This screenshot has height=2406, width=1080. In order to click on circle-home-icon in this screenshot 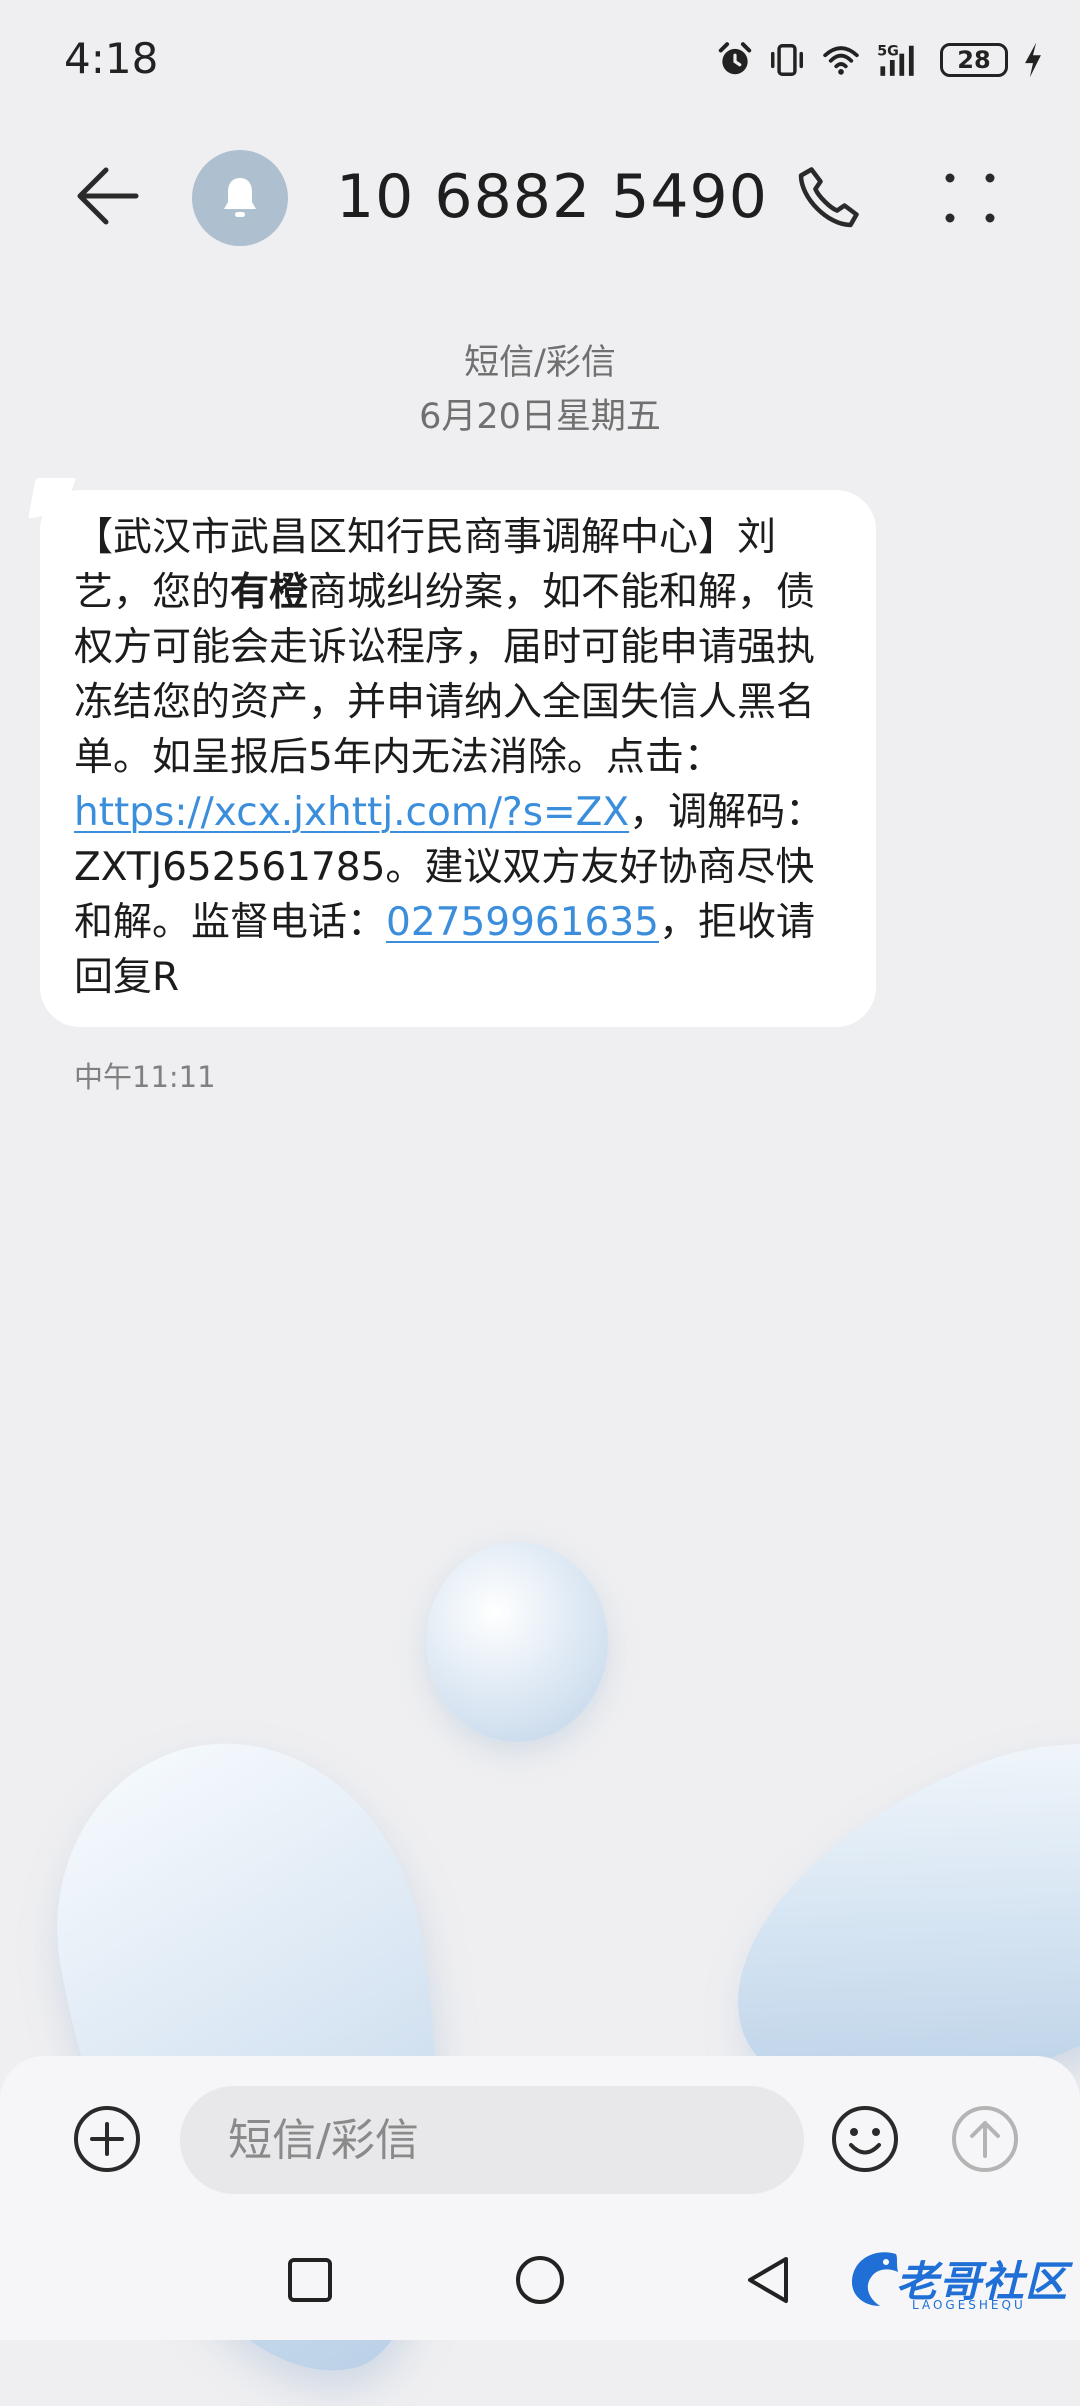, I will do `click(540, 2280)`.